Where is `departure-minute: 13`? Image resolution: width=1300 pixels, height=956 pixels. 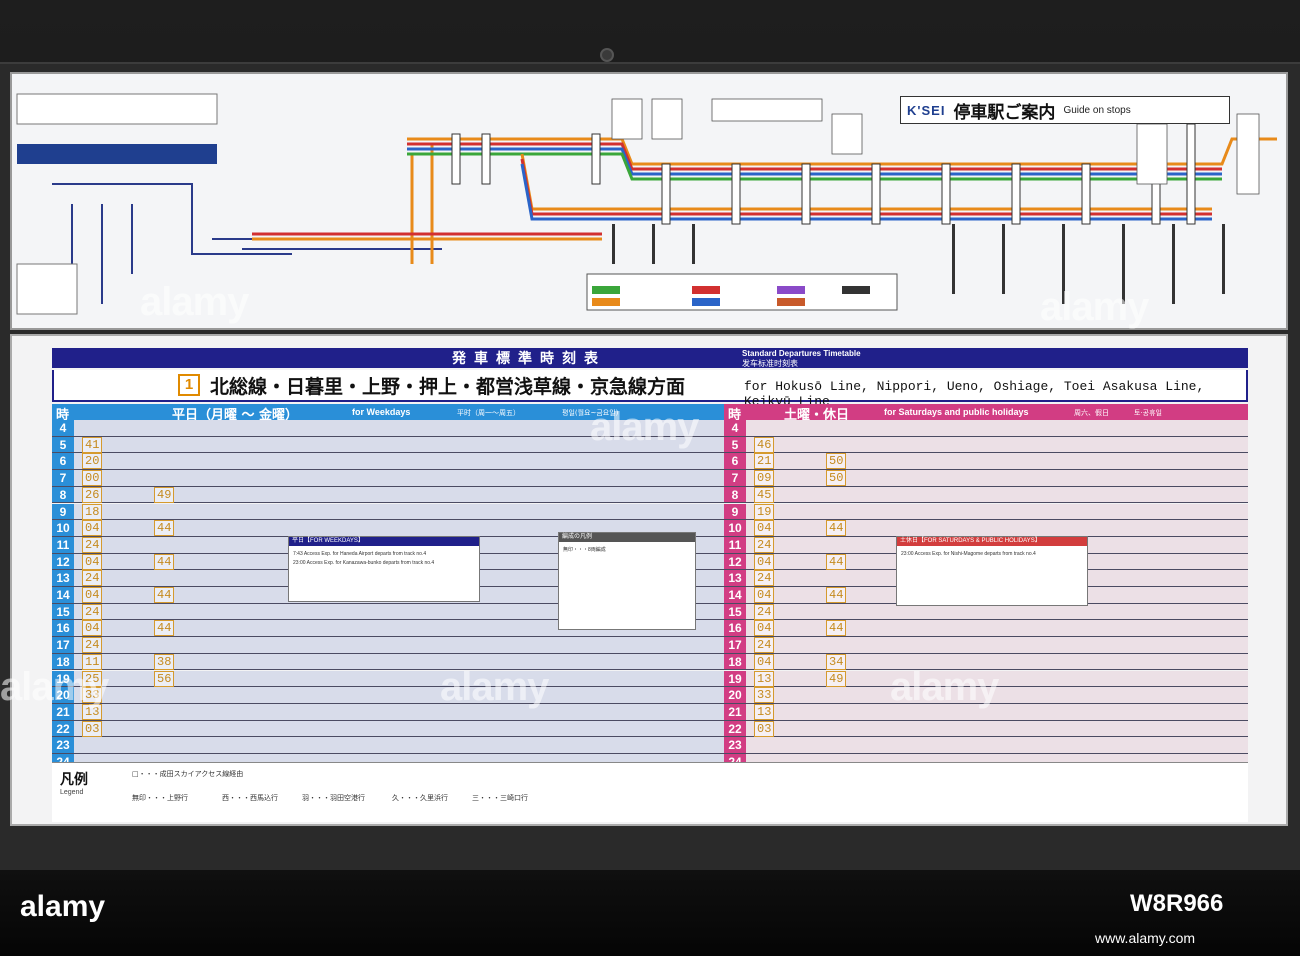 departure-minute: 13 is located at coordinates (790, 678).